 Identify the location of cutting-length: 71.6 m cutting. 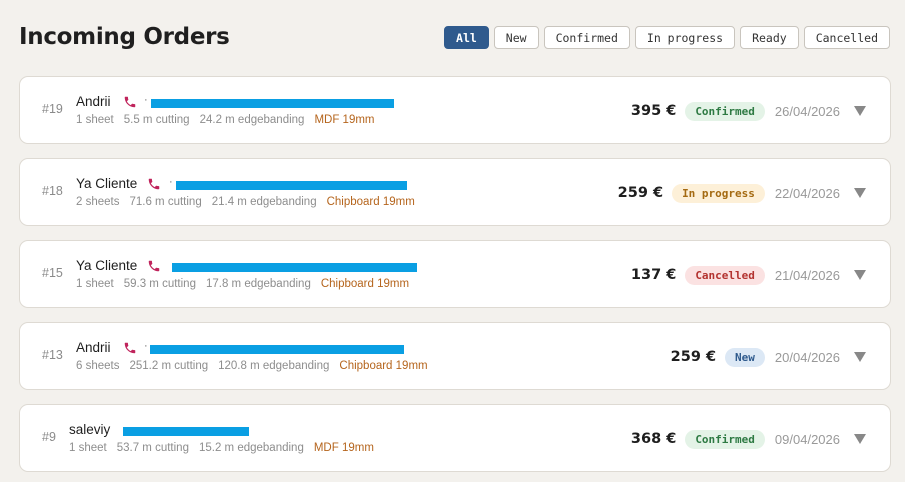
(165, 202).